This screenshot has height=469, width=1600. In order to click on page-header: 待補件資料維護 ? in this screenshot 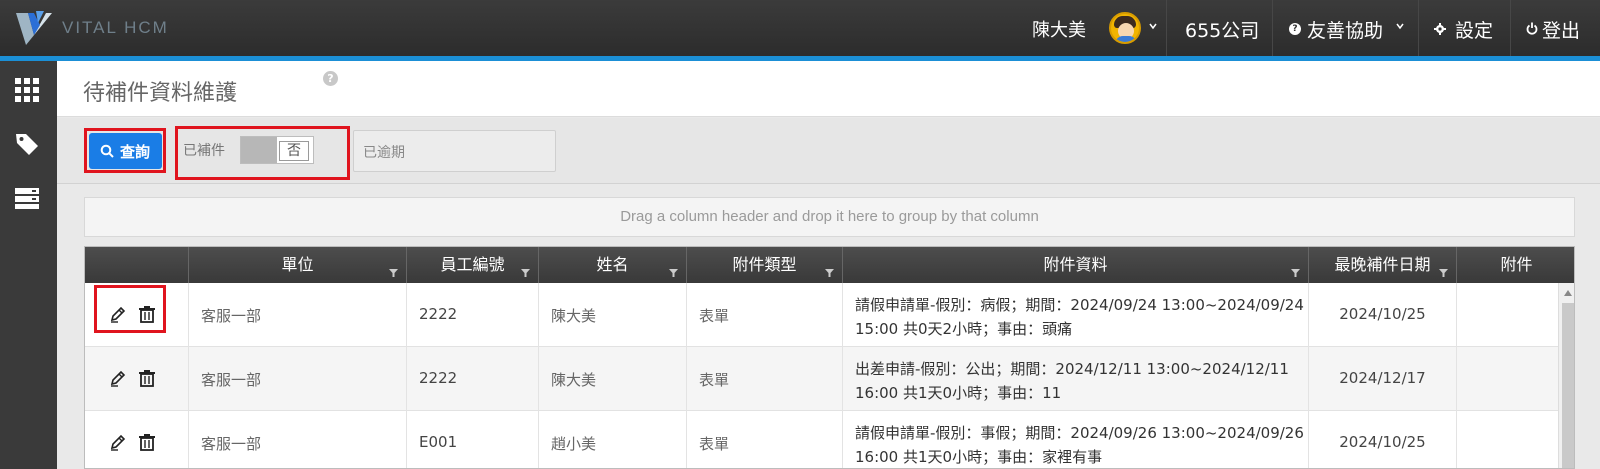, I will do `click(828, 89)`.